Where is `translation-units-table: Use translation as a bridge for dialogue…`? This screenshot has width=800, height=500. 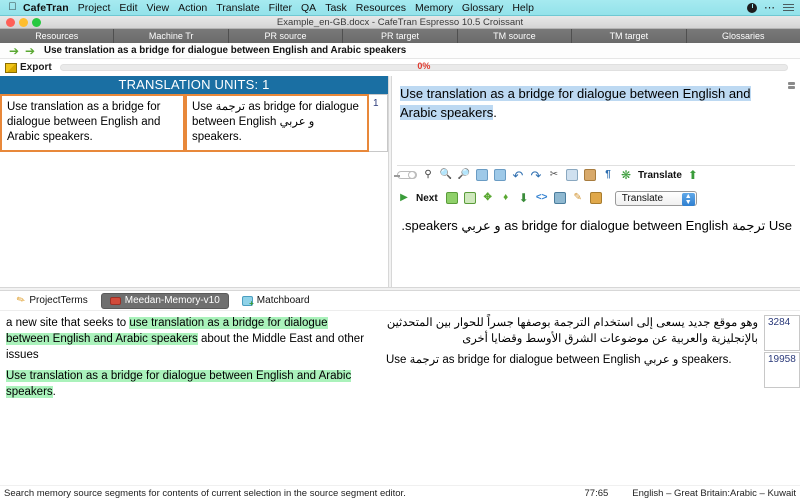
translation-units-table: Use translation as a bridge for dialogue… is located at coordinates (194, 123).